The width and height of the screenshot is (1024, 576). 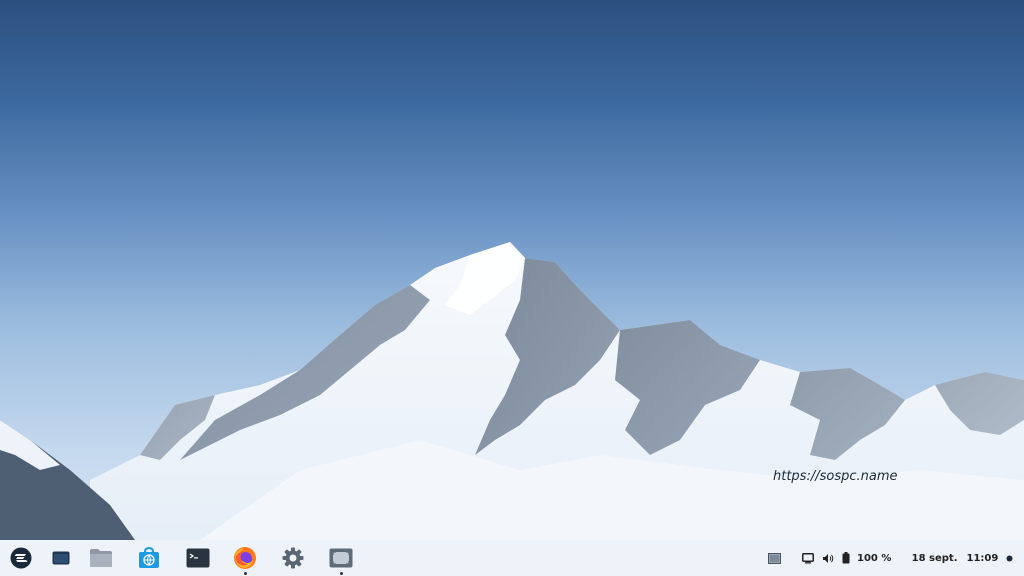 I want to click on settings-button, so click(x=293, y=558).